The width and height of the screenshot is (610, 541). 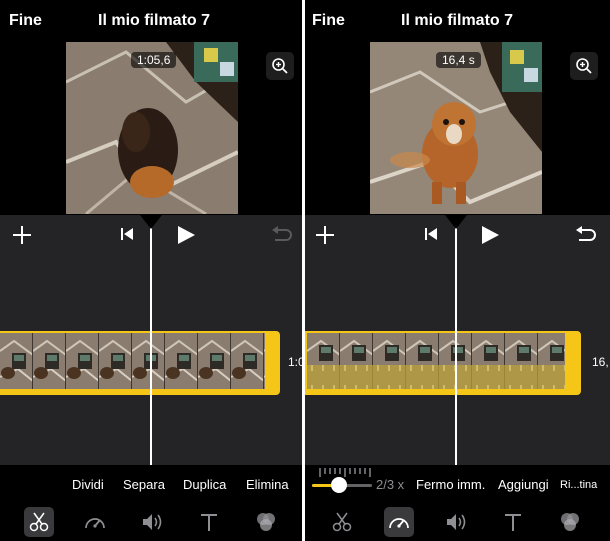 I want to click on preview-timecode: 1:05,6, so click(x=154, y=60).